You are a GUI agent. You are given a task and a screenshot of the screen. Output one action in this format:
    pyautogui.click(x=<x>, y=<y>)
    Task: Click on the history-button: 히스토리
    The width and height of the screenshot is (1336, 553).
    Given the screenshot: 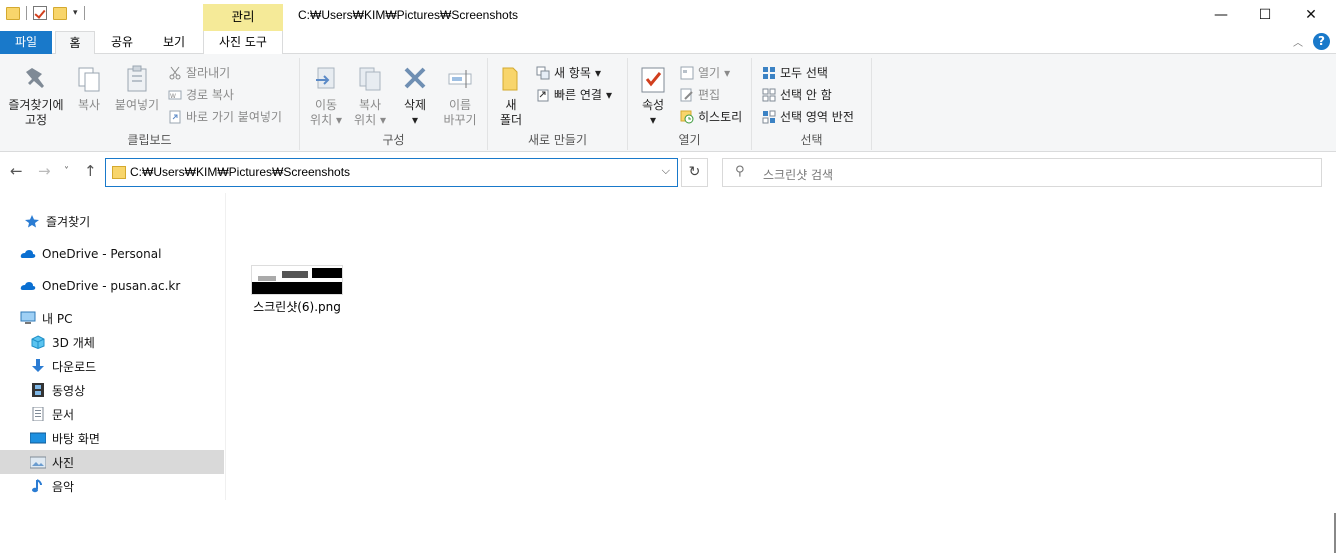 What is the action you would take?
    pyautogui.click(x=711, y=117)
    